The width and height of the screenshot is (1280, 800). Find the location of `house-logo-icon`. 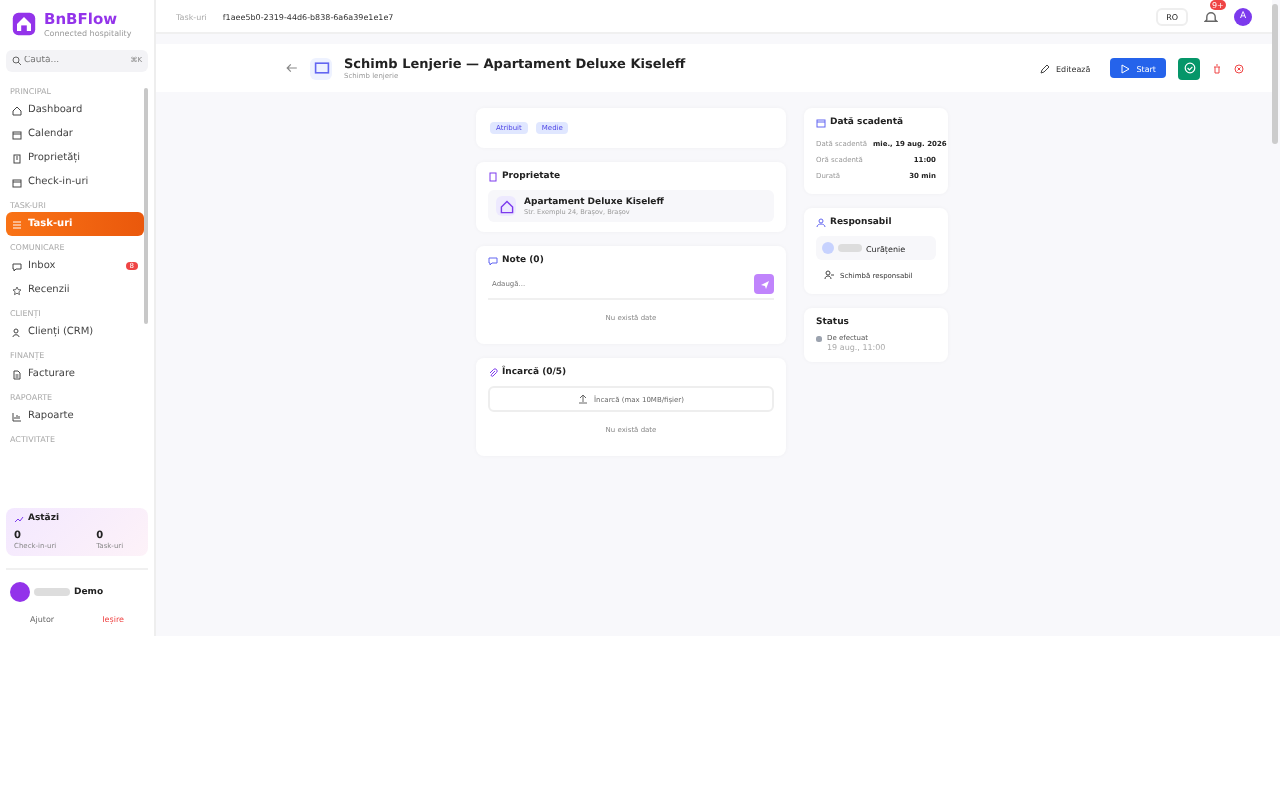

house-logo-icon is located at coordinates (24, 24).